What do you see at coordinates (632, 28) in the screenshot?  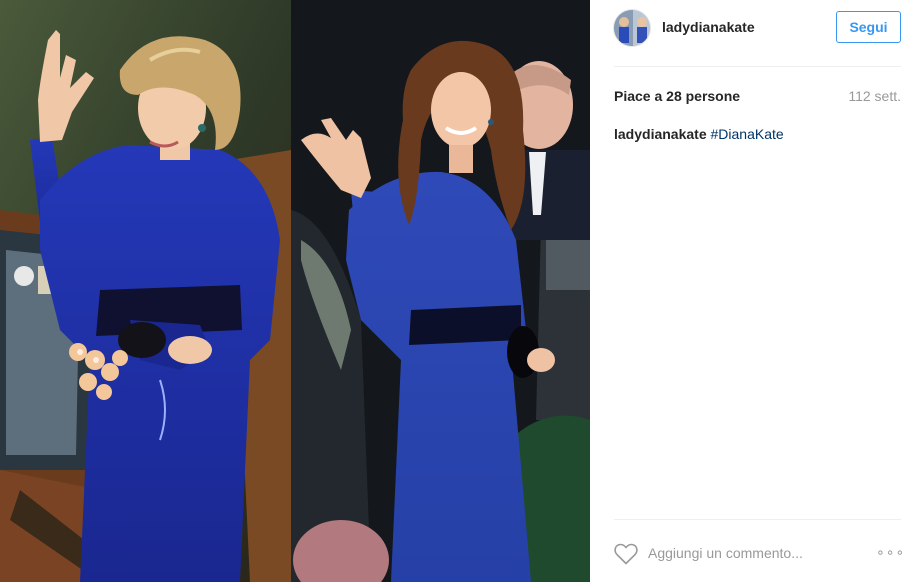 I see `avatar` at bounding box center [632, 28].